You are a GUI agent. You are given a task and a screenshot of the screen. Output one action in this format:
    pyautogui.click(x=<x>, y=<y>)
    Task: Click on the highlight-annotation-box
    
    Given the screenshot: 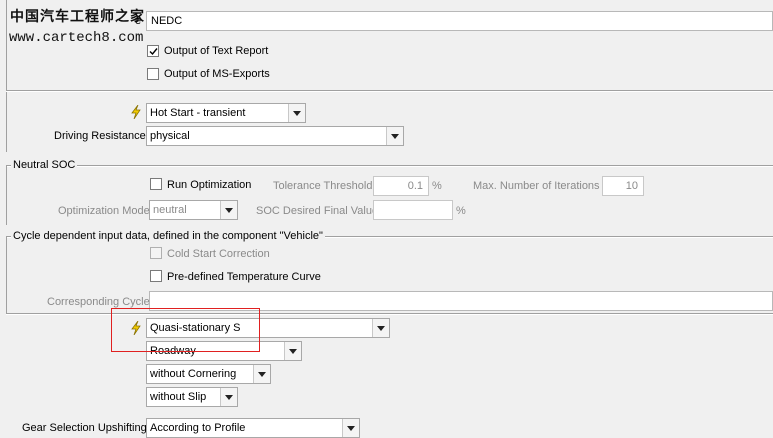 What is the action you would take?
    pyautogui.click(x=185, y=330)
    